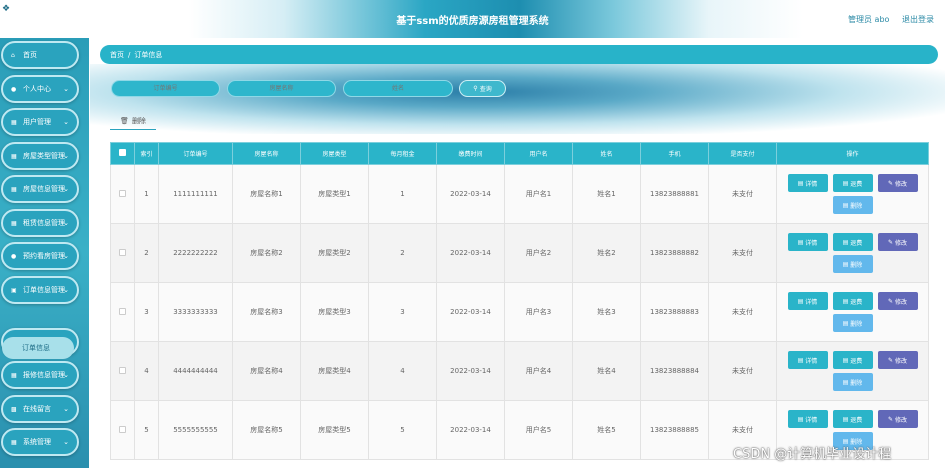 This screenshot has height=468, width=945. What do you see at coordinates (165, 88) in the screenshot?
I see `order-no-input` at bounding box center [165, 88].